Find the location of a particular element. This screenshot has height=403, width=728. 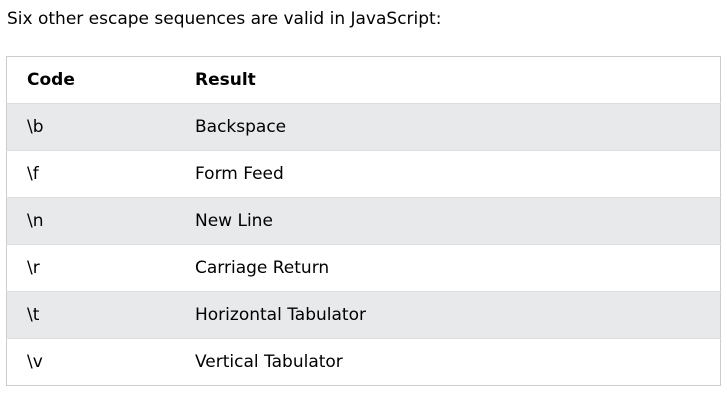

code-cell: \f is located at coordinates (33, 174).